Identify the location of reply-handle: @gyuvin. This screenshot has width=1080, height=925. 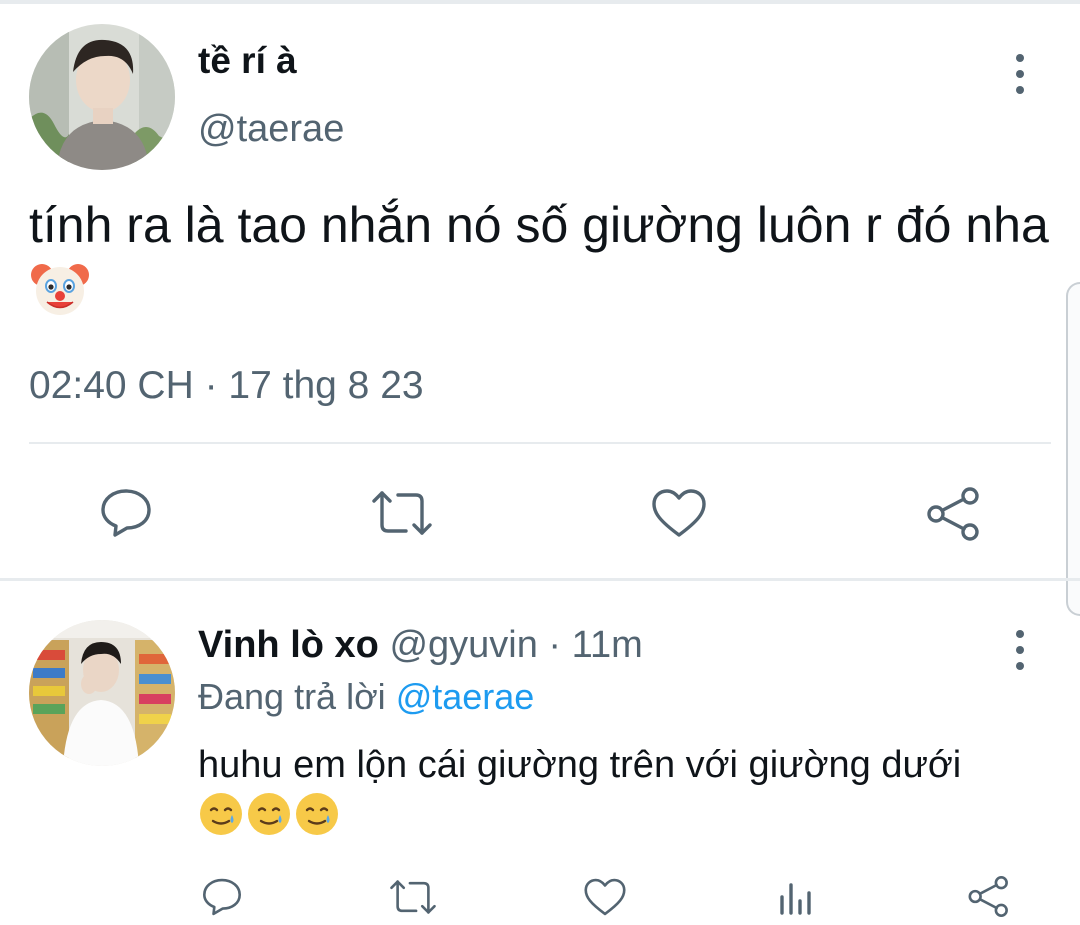
(463, 645).